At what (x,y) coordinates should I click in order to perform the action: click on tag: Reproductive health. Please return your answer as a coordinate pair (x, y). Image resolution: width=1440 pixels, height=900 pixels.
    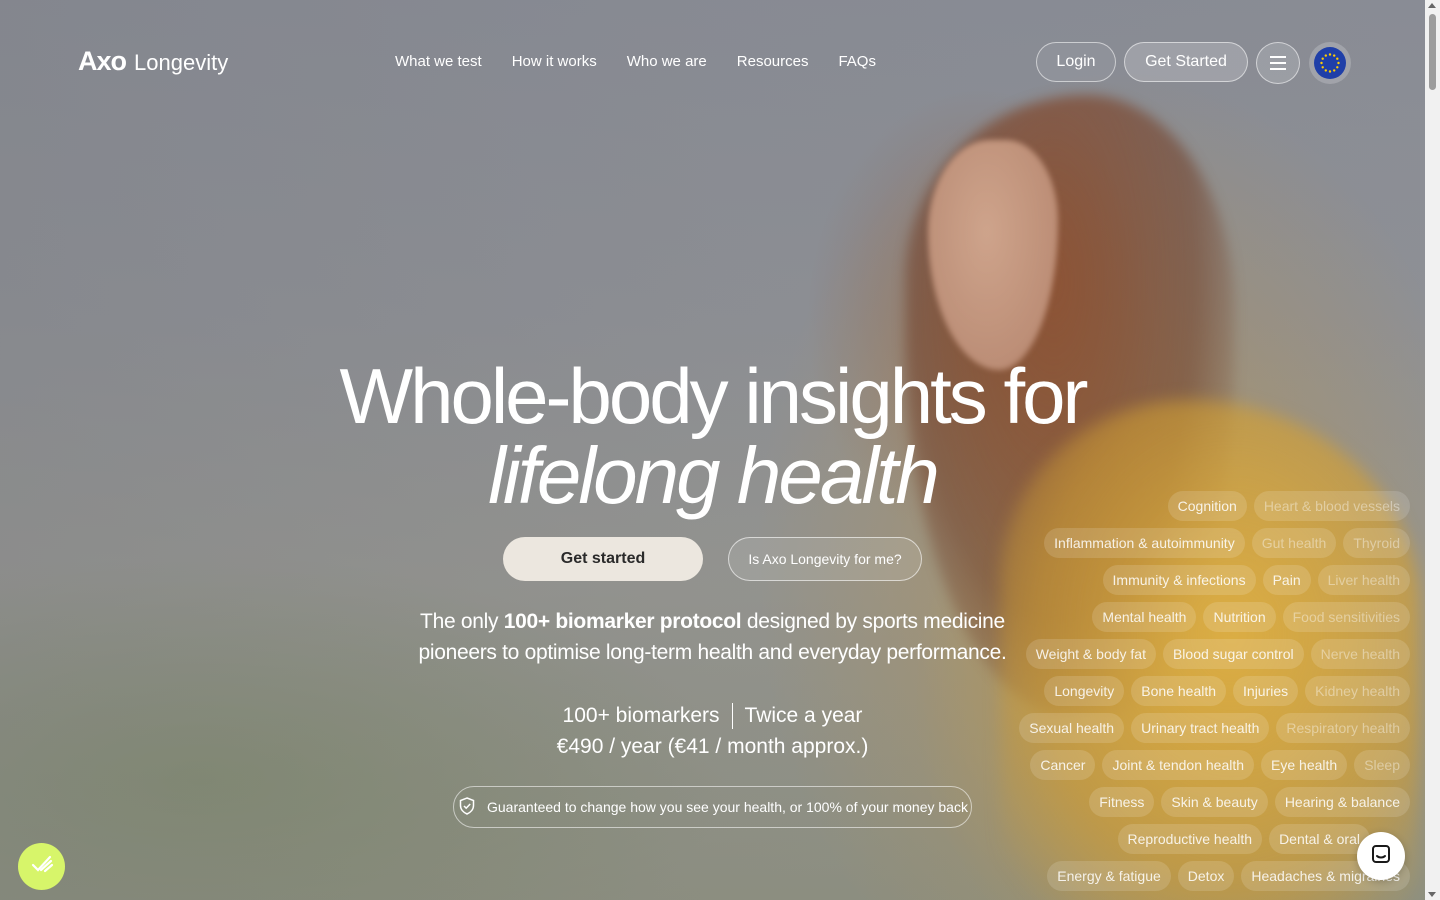
    Looking at the image, I should click on (1190, 839).